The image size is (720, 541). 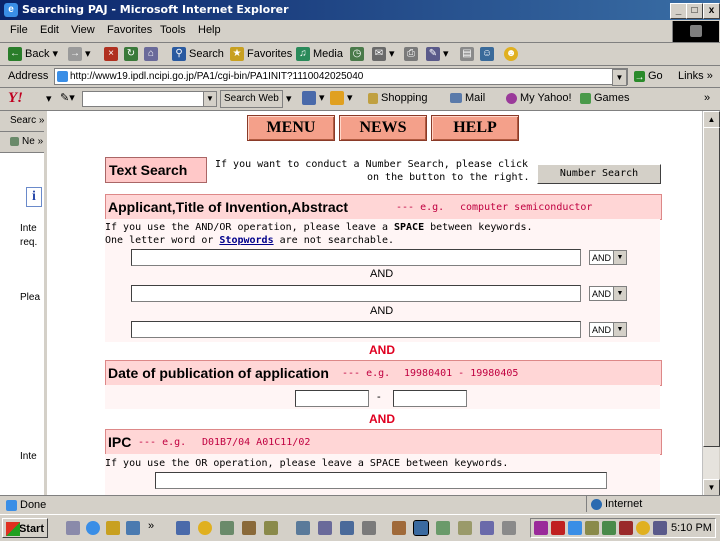 I want to click on start-button: Start, so click(x=25, y=528).